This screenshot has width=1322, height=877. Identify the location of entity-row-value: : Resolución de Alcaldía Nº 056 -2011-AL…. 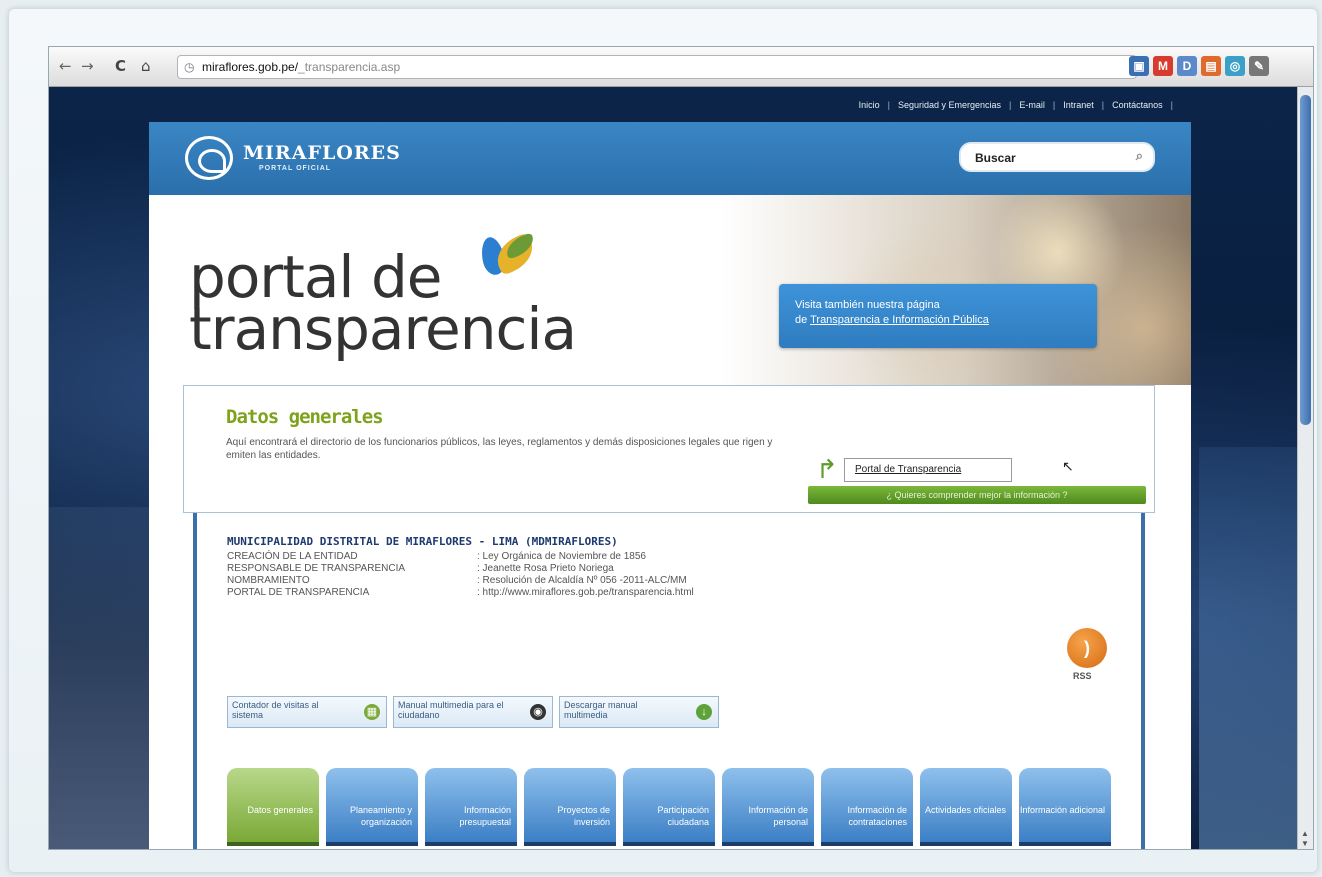
(582, 580).